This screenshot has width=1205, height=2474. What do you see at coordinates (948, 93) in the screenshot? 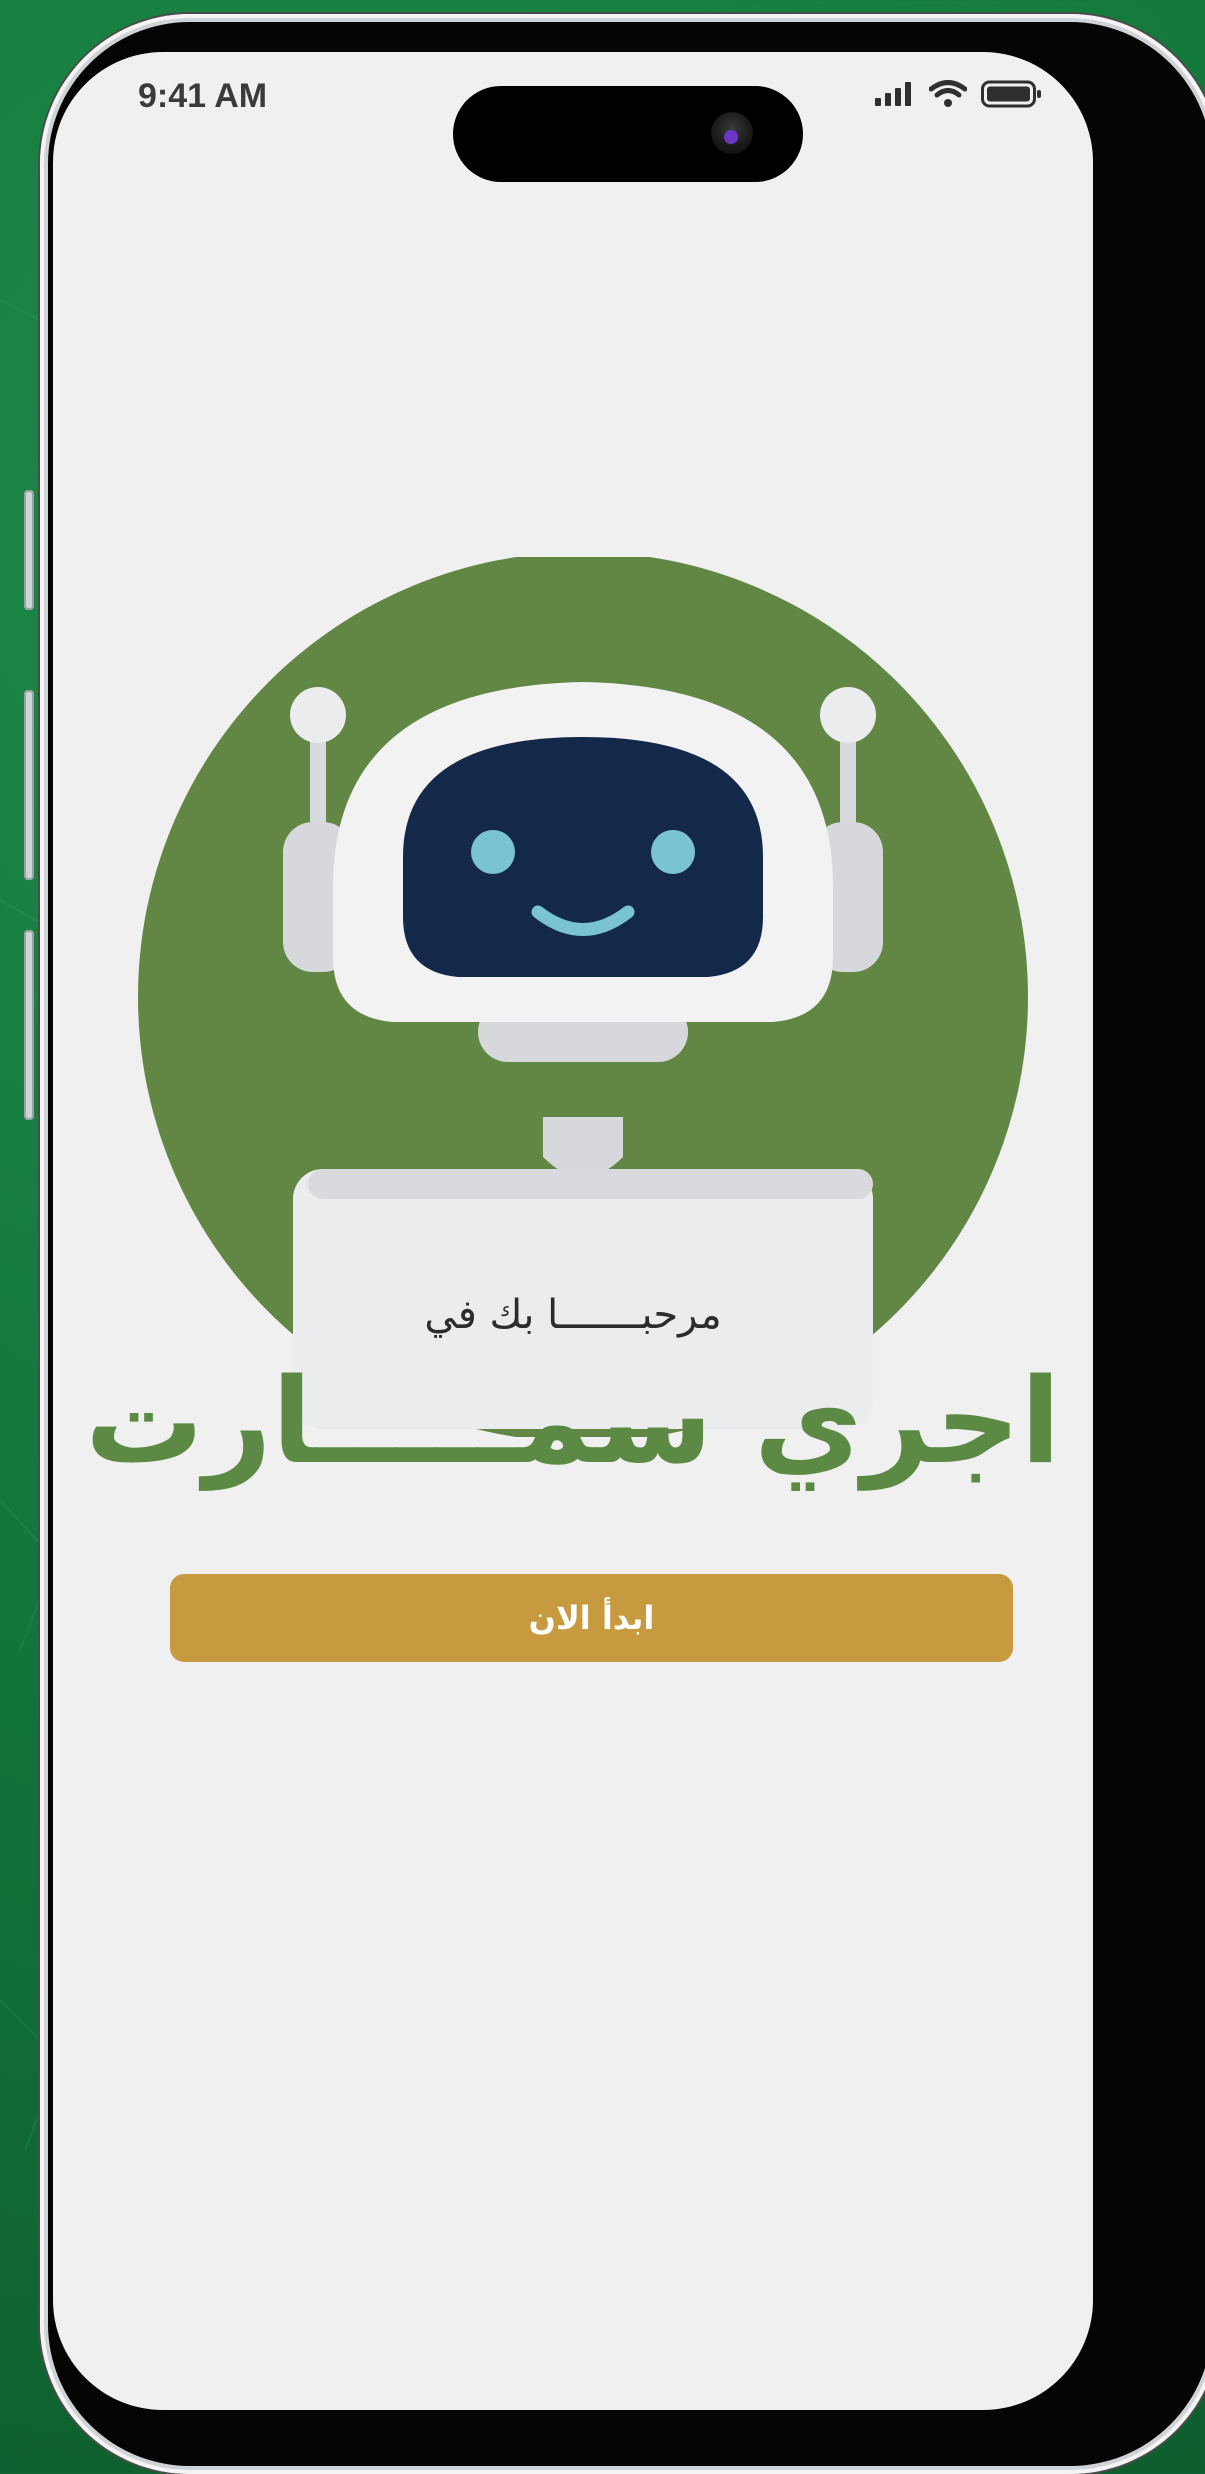
I see `wifi-icon` at bounding box center [948, 93].